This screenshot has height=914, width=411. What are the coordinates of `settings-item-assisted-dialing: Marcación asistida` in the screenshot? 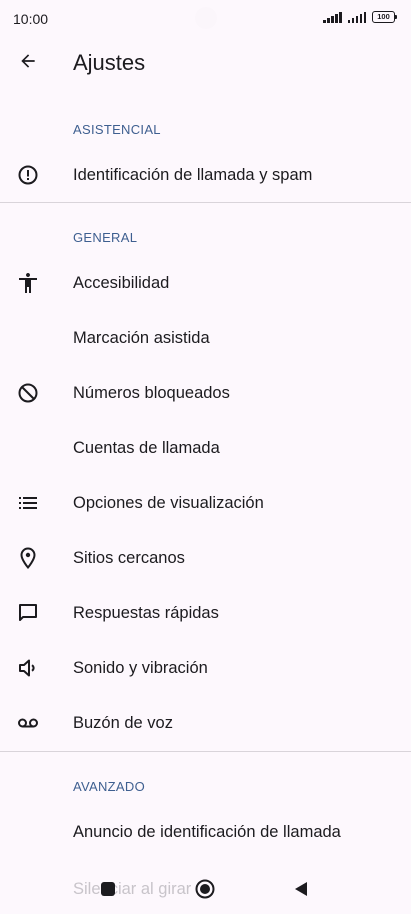 It's located at (205, 338).